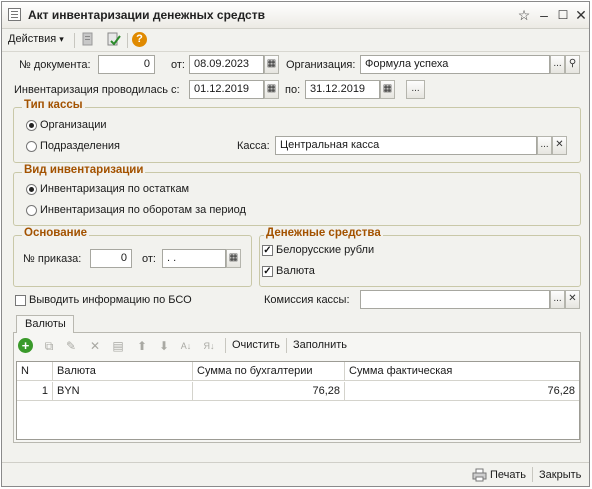  Describe the element at coordinates (307, 300) in the screenshot. I see `commission-label: Комиссия кассы:` at that location.